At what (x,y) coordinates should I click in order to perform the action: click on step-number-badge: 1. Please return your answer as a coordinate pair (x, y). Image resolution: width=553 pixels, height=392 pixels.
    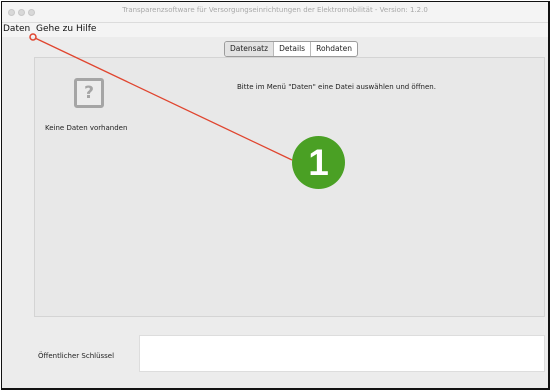
    Looking at the image, I should click on (318, 162).